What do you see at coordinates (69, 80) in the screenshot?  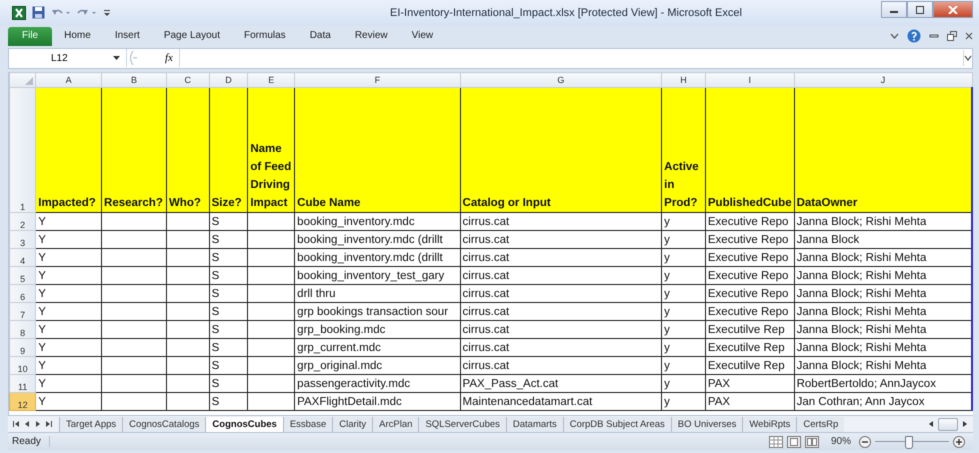 I see `column-header: A` at bounding box center [69, 80].